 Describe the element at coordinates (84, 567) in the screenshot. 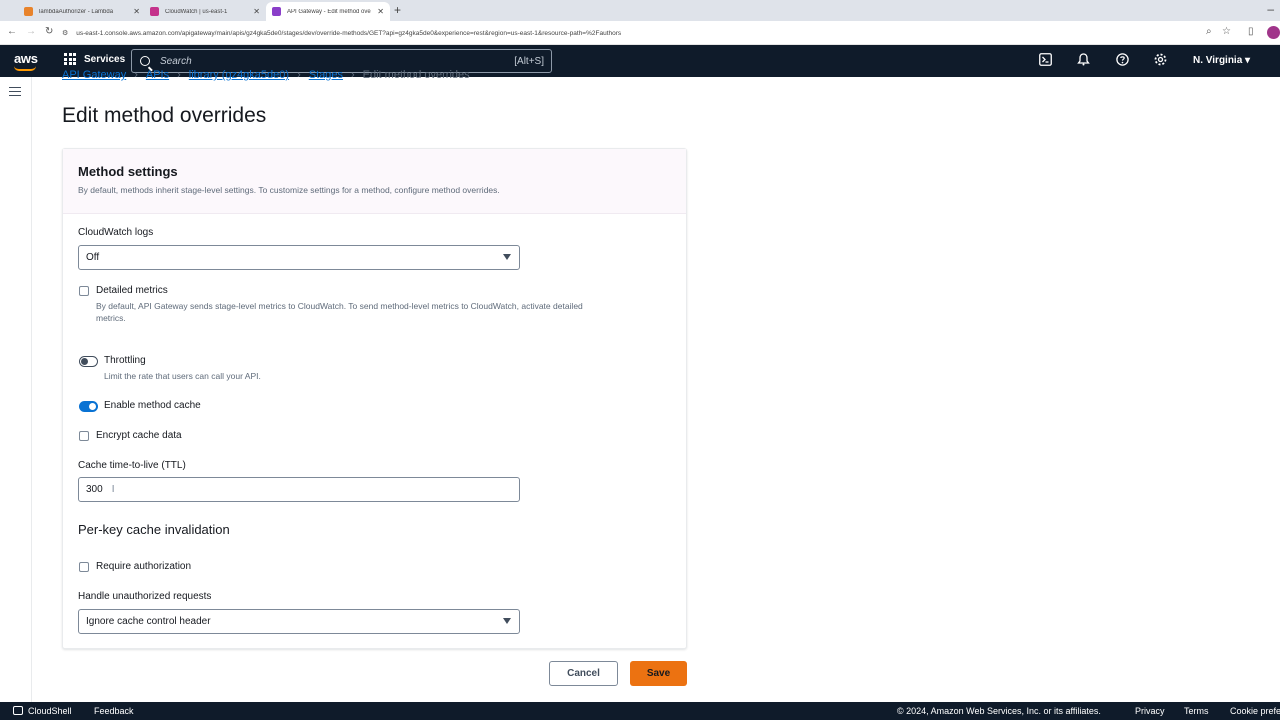

I see `require-authorization-checkbox` at that location.